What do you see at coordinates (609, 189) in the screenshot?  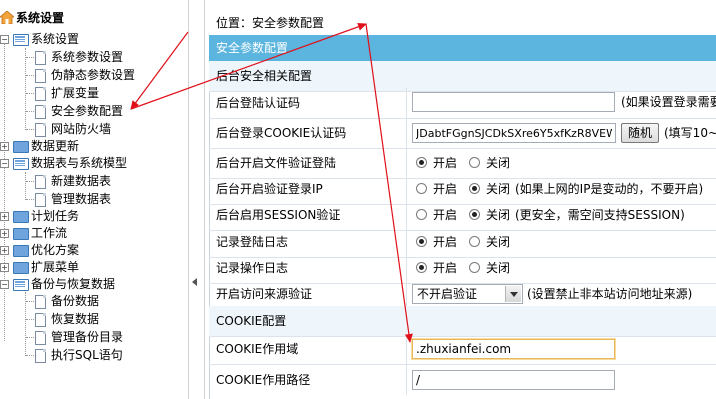 I see `field-hint: (如果上网的IP是变动的，不要开启)` at bounding box center [609, 189].